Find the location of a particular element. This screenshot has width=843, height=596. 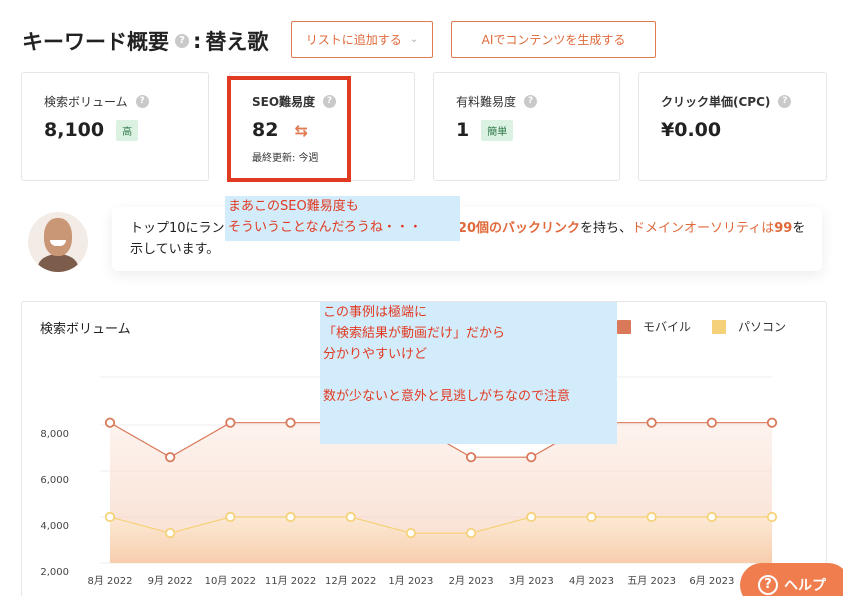

y-tick-label: 8,000 is located at coordinates (54, 434).